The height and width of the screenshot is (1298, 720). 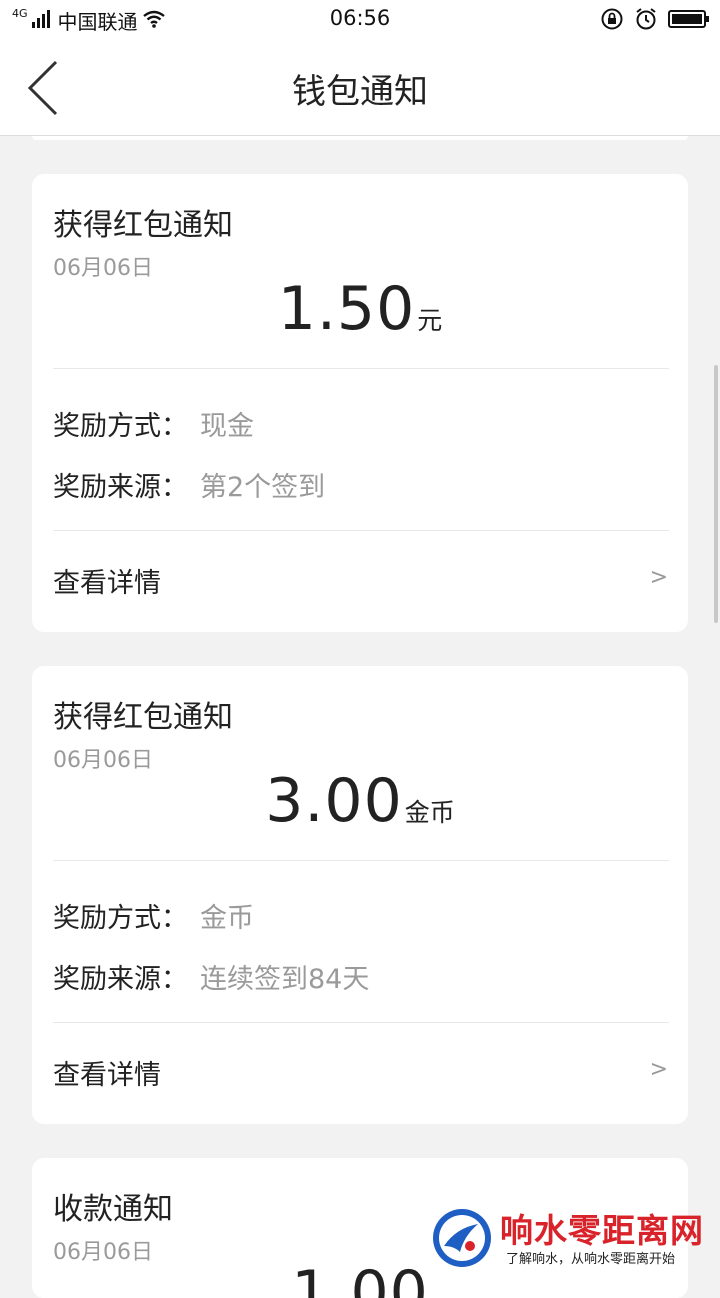 I want to click on nav-bar: 钱包通知, so click(x=360, y=87).